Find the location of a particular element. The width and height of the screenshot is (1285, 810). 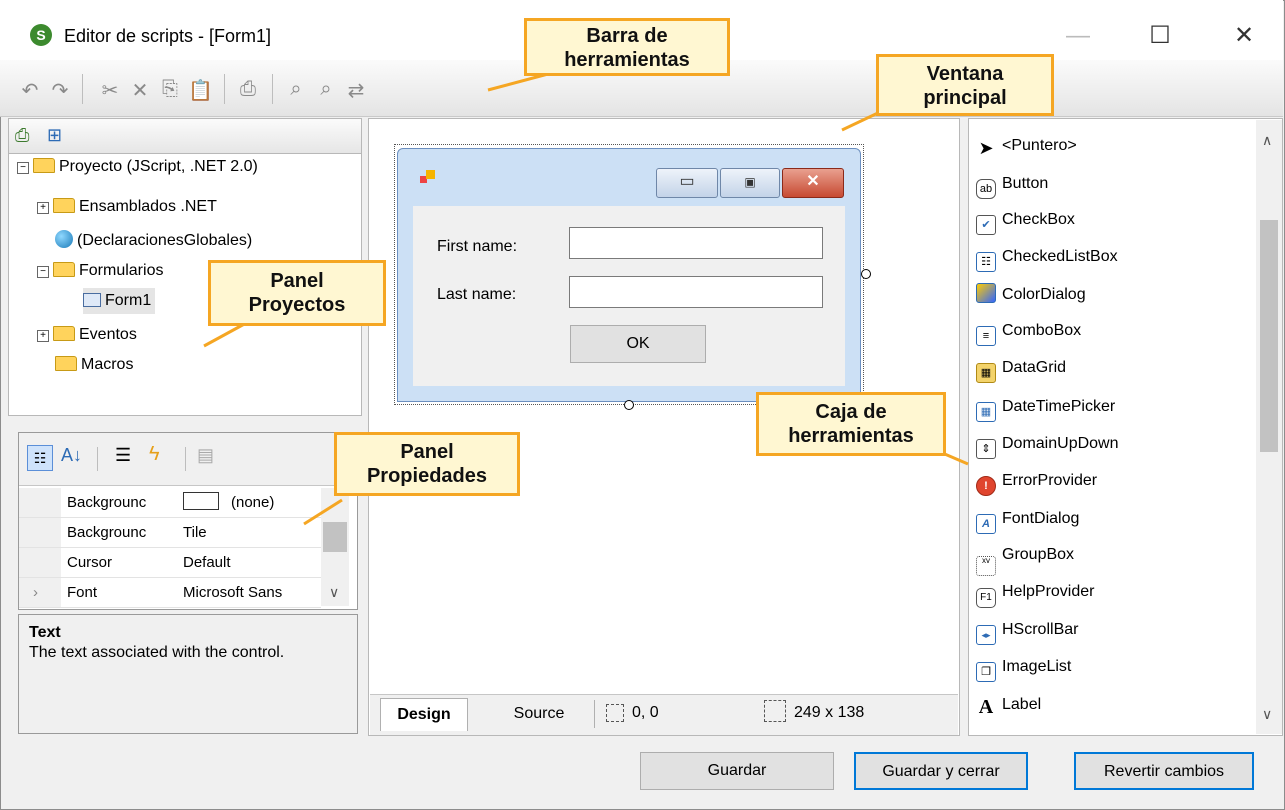

revert-changes-button: Revertir cambios is located at coordinates (1164, 771).